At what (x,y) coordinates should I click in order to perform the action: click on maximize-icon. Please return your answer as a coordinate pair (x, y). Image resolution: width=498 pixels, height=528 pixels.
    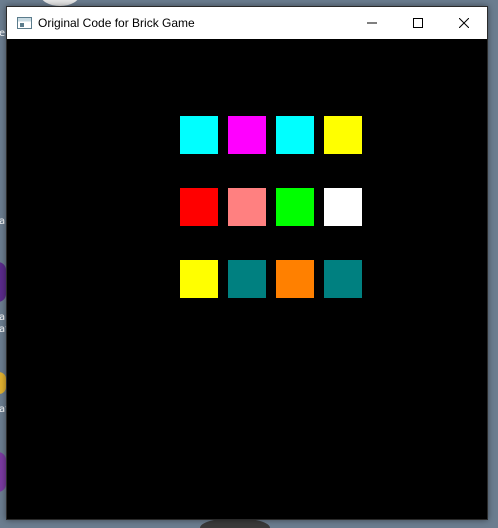
    Looking at the image, I should click on (418, 23).